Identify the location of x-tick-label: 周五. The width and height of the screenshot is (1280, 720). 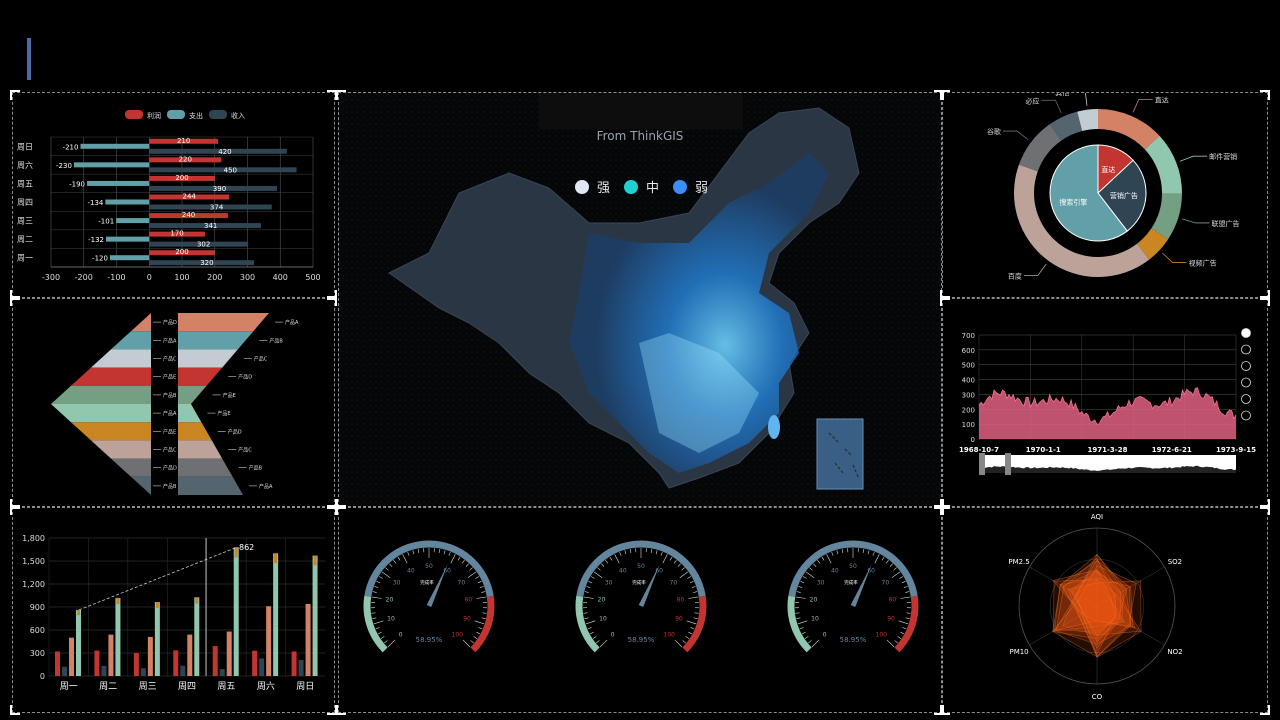
(226, 686).